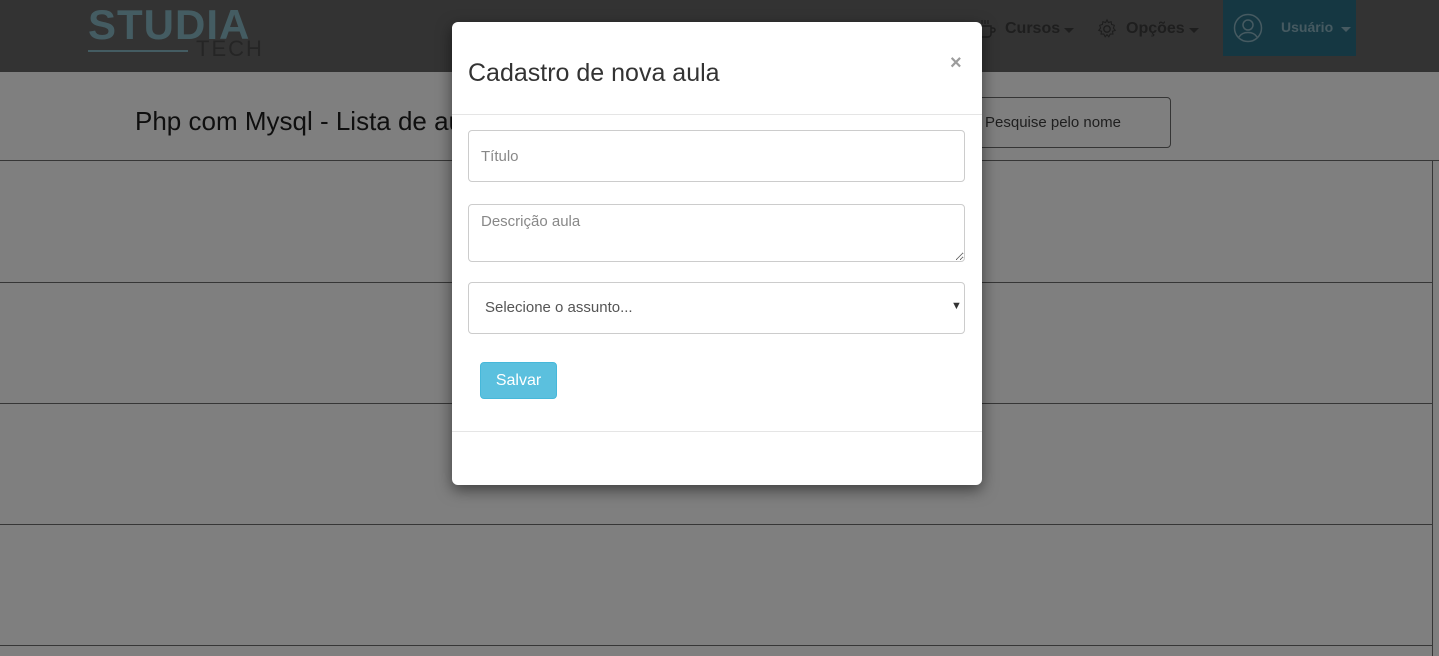 The width and height of the screenshot is (1439, 656). What do you see at coordinates (717, 431) in the screenshot?
I see `modal-footer-divider` at bounding box center [717, 431].